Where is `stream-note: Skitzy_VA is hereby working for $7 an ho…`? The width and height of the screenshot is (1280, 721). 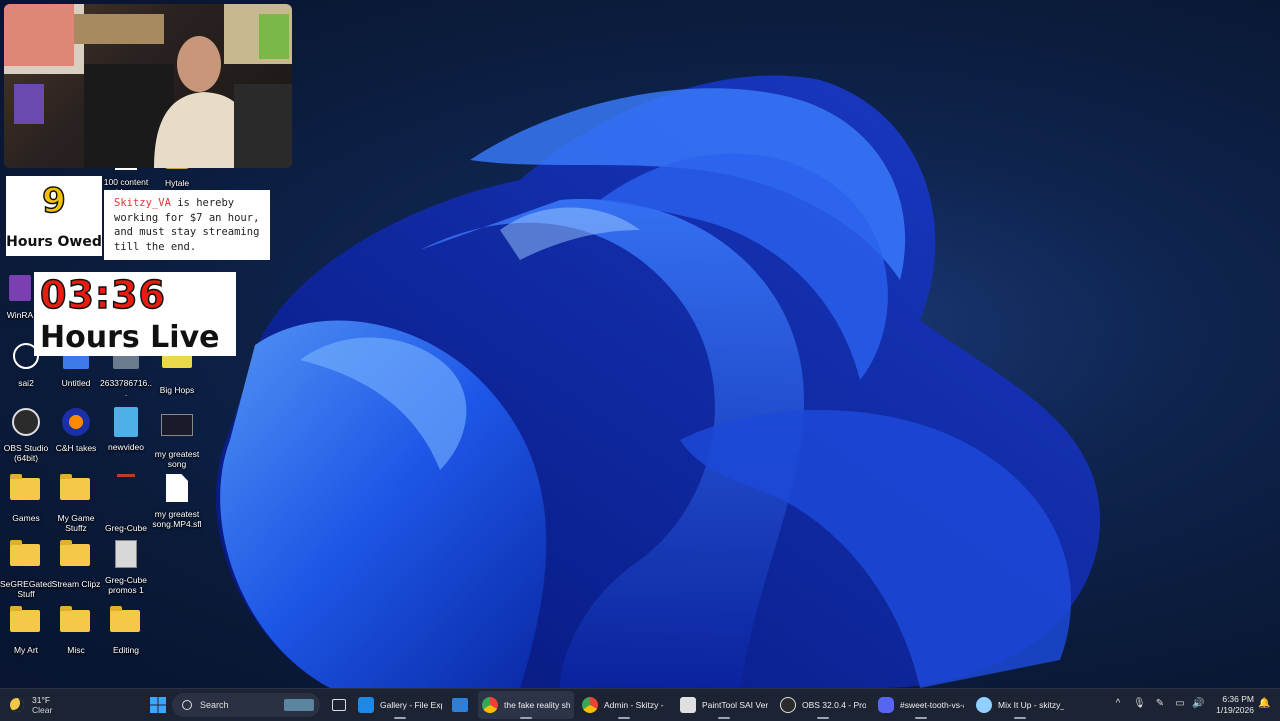 stream-note: Skitzy_VA is hereby working for $7 an ho… is located at coordinates (187, 225).